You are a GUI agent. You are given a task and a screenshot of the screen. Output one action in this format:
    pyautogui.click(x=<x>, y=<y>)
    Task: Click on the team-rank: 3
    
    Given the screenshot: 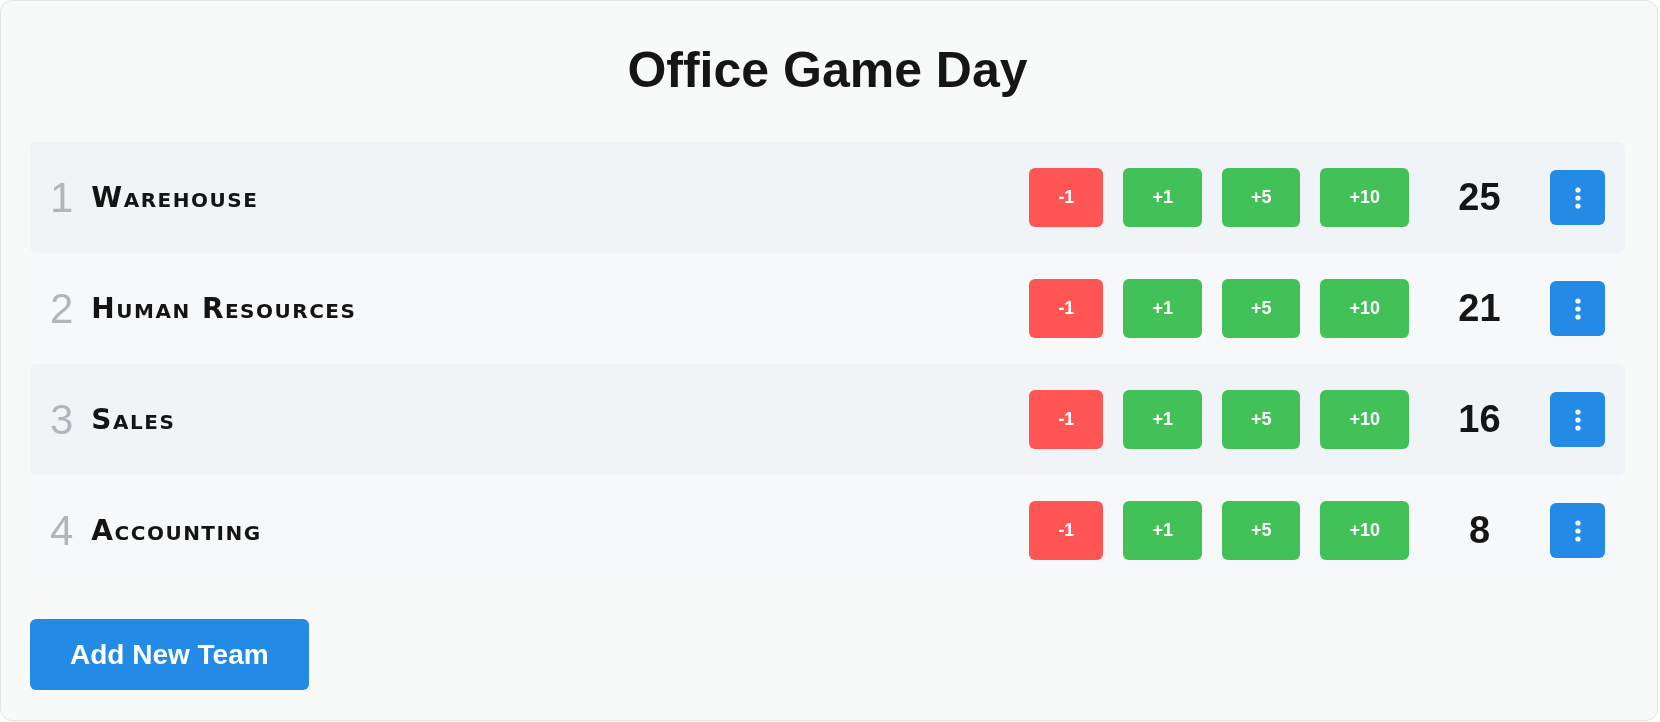 What is the action you would take?
    pyautogui.click(x=62, y=419)
    